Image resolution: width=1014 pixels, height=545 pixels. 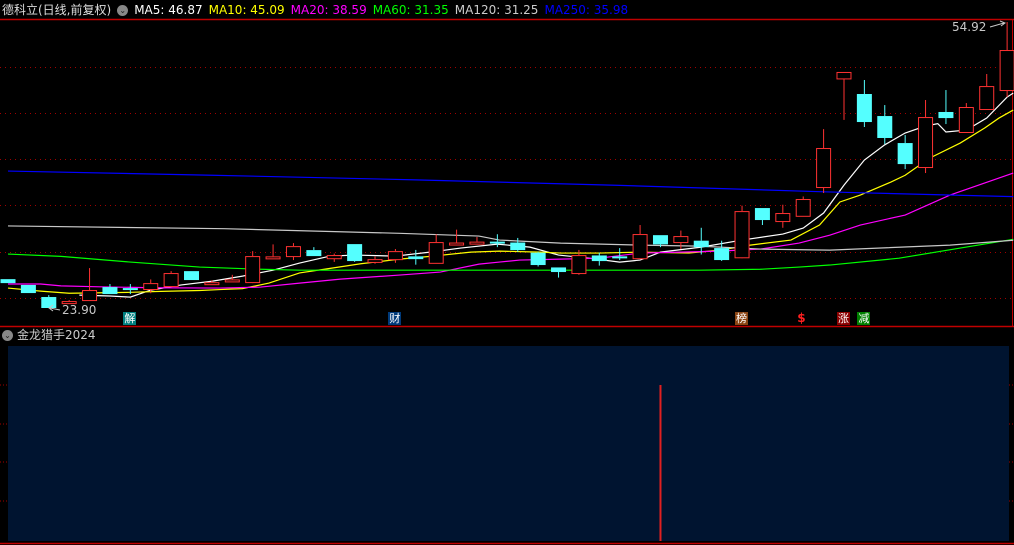 I want to click on ma20-label: MA20: 38.59, so click(x=328, y=10).